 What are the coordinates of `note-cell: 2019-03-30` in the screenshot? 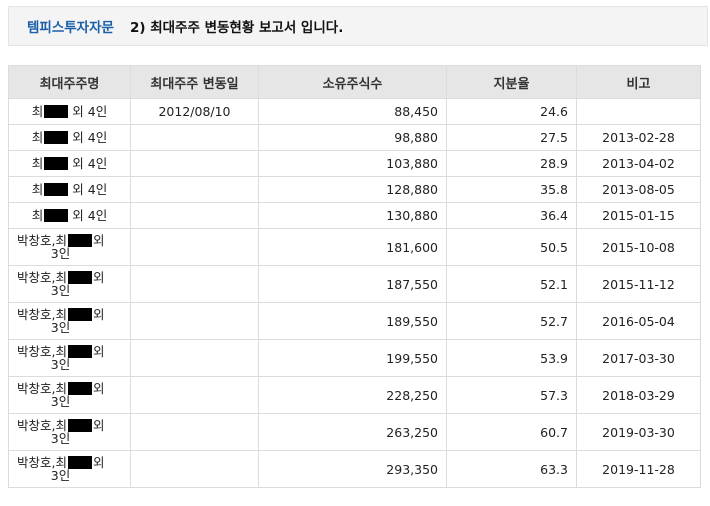 It's located at (638, 432).